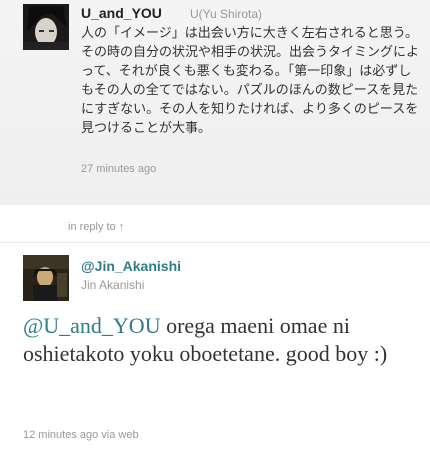 The image size is (430, 449). What do you see at coordinates (113, 285) in the screenshot?
I see `reply-full-name: Jin Akanishi` at bounding box center [113, 285].